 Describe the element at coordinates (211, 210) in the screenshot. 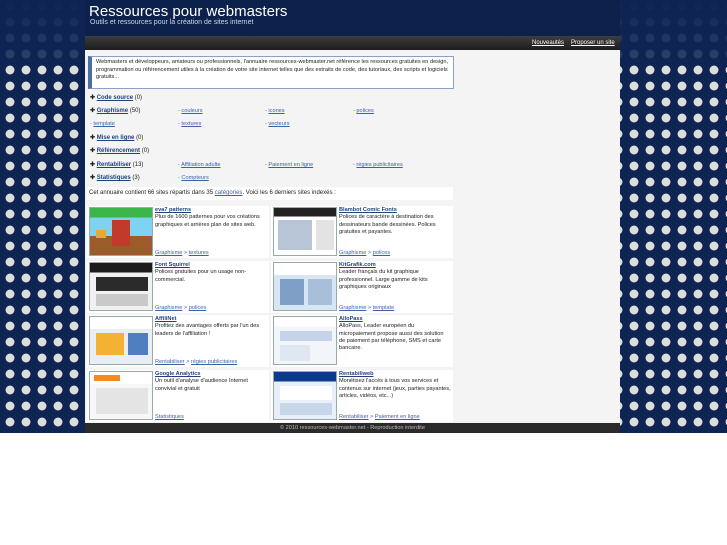

I see `site-title-link: eva7 patterns` at that location.